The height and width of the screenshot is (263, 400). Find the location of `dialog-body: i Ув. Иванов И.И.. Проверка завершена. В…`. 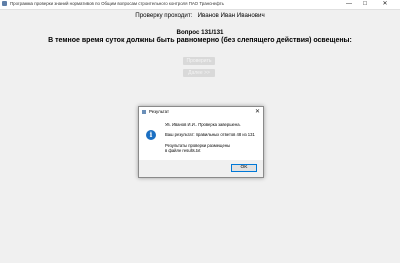

dialog-body: i Ув. Иванов И.И.. Проверка завершена. В… is located at coordinates (201, 138).